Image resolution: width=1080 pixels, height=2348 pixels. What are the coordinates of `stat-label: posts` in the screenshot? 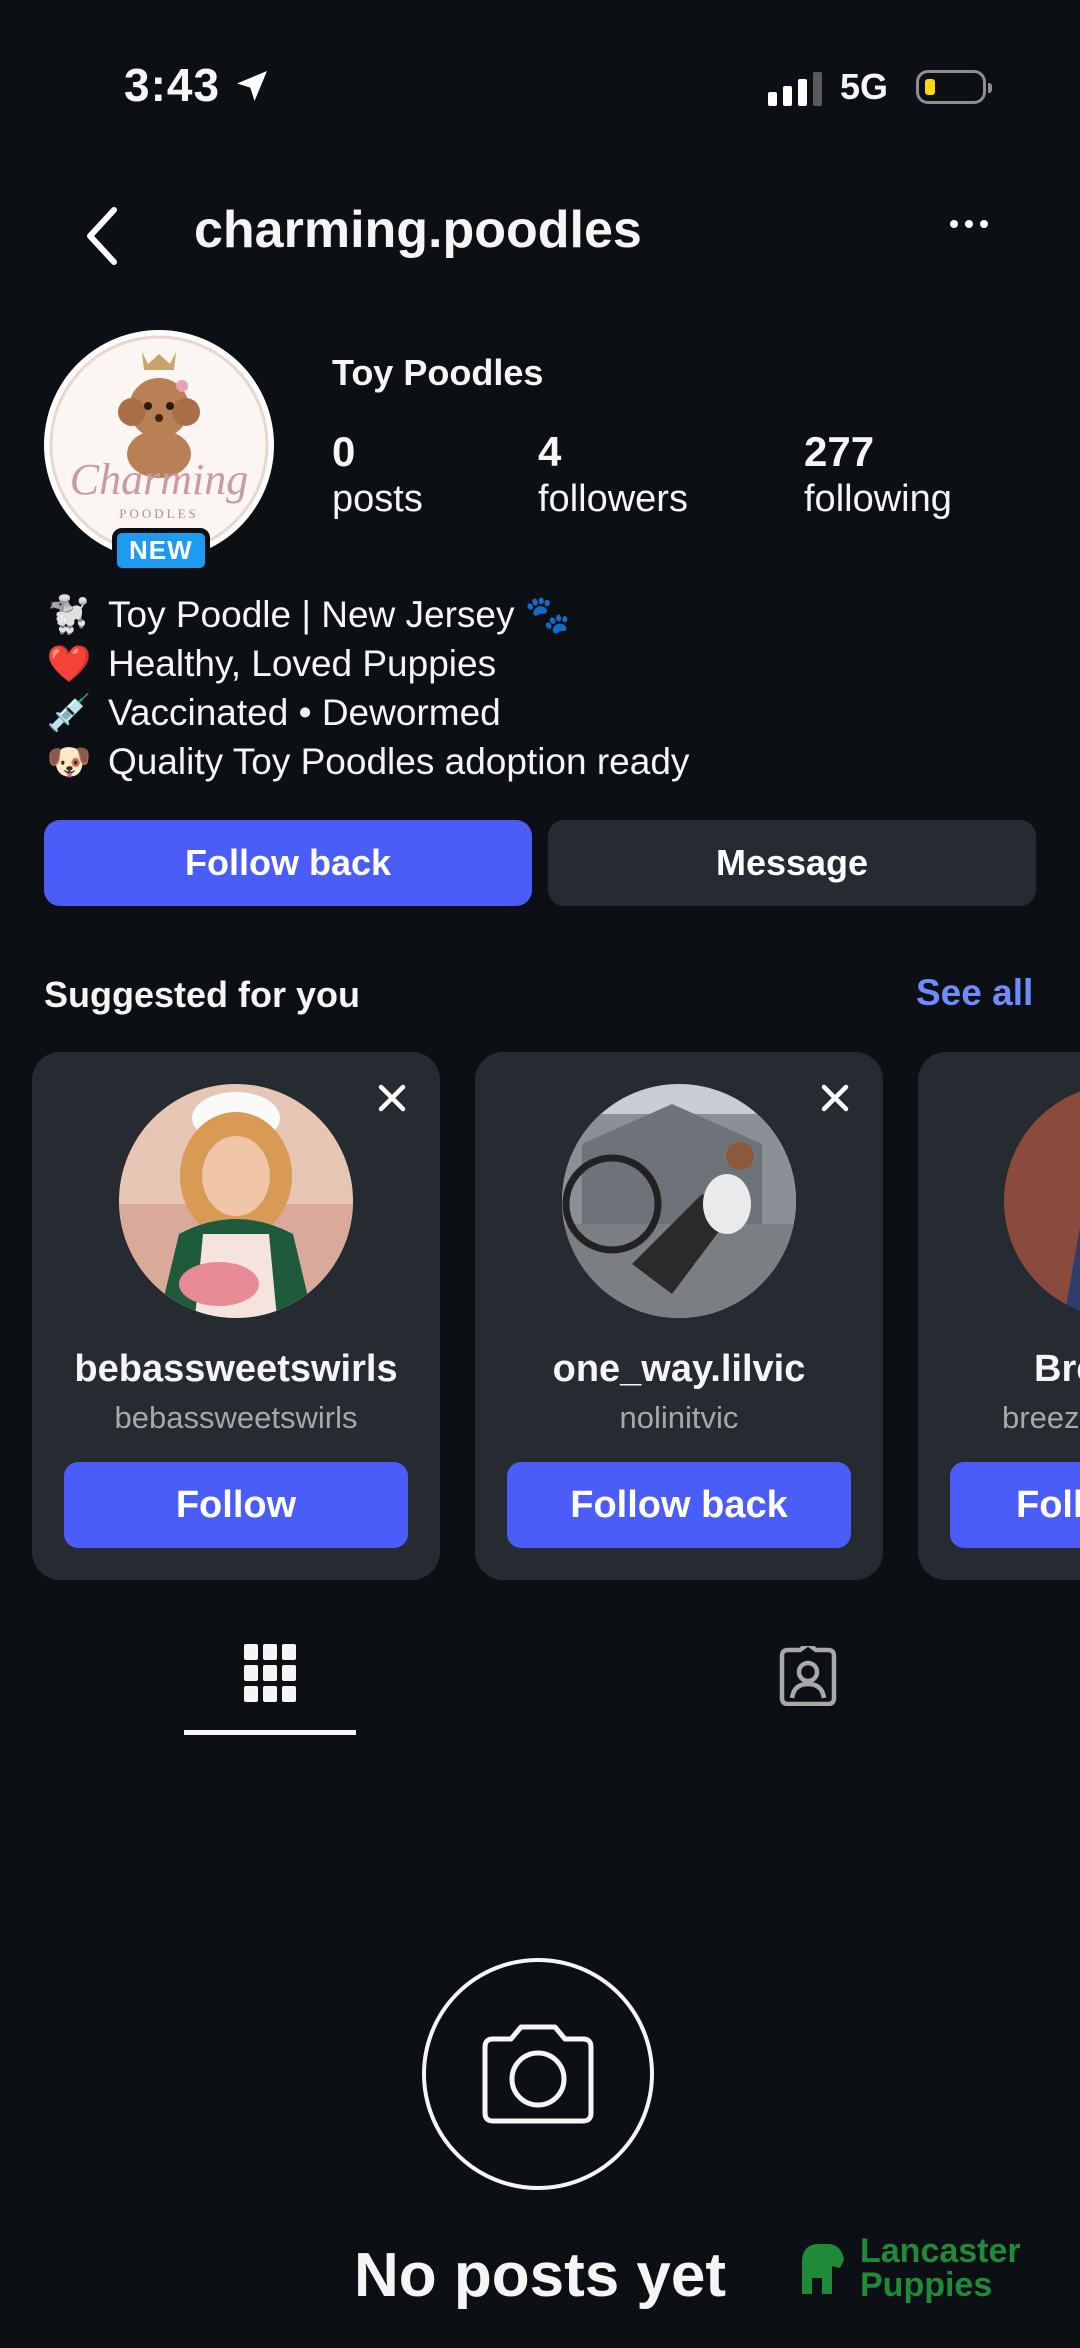 It's located at (377, 499).